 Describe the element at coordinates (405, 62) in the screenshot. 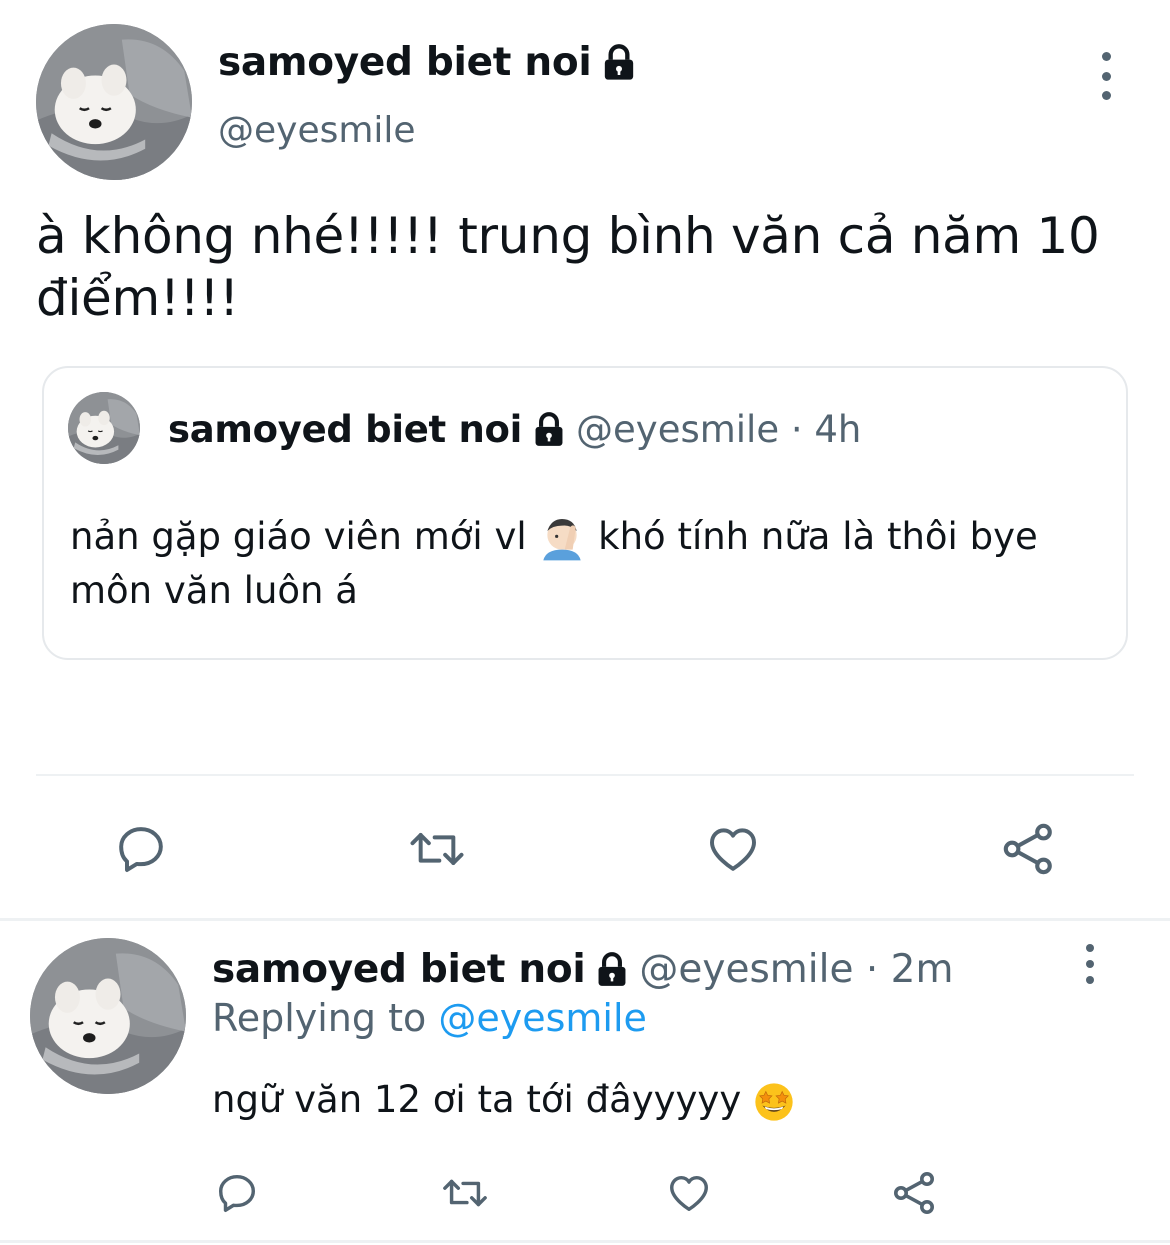

I see `author-name: samoyed biet noi` at that location.